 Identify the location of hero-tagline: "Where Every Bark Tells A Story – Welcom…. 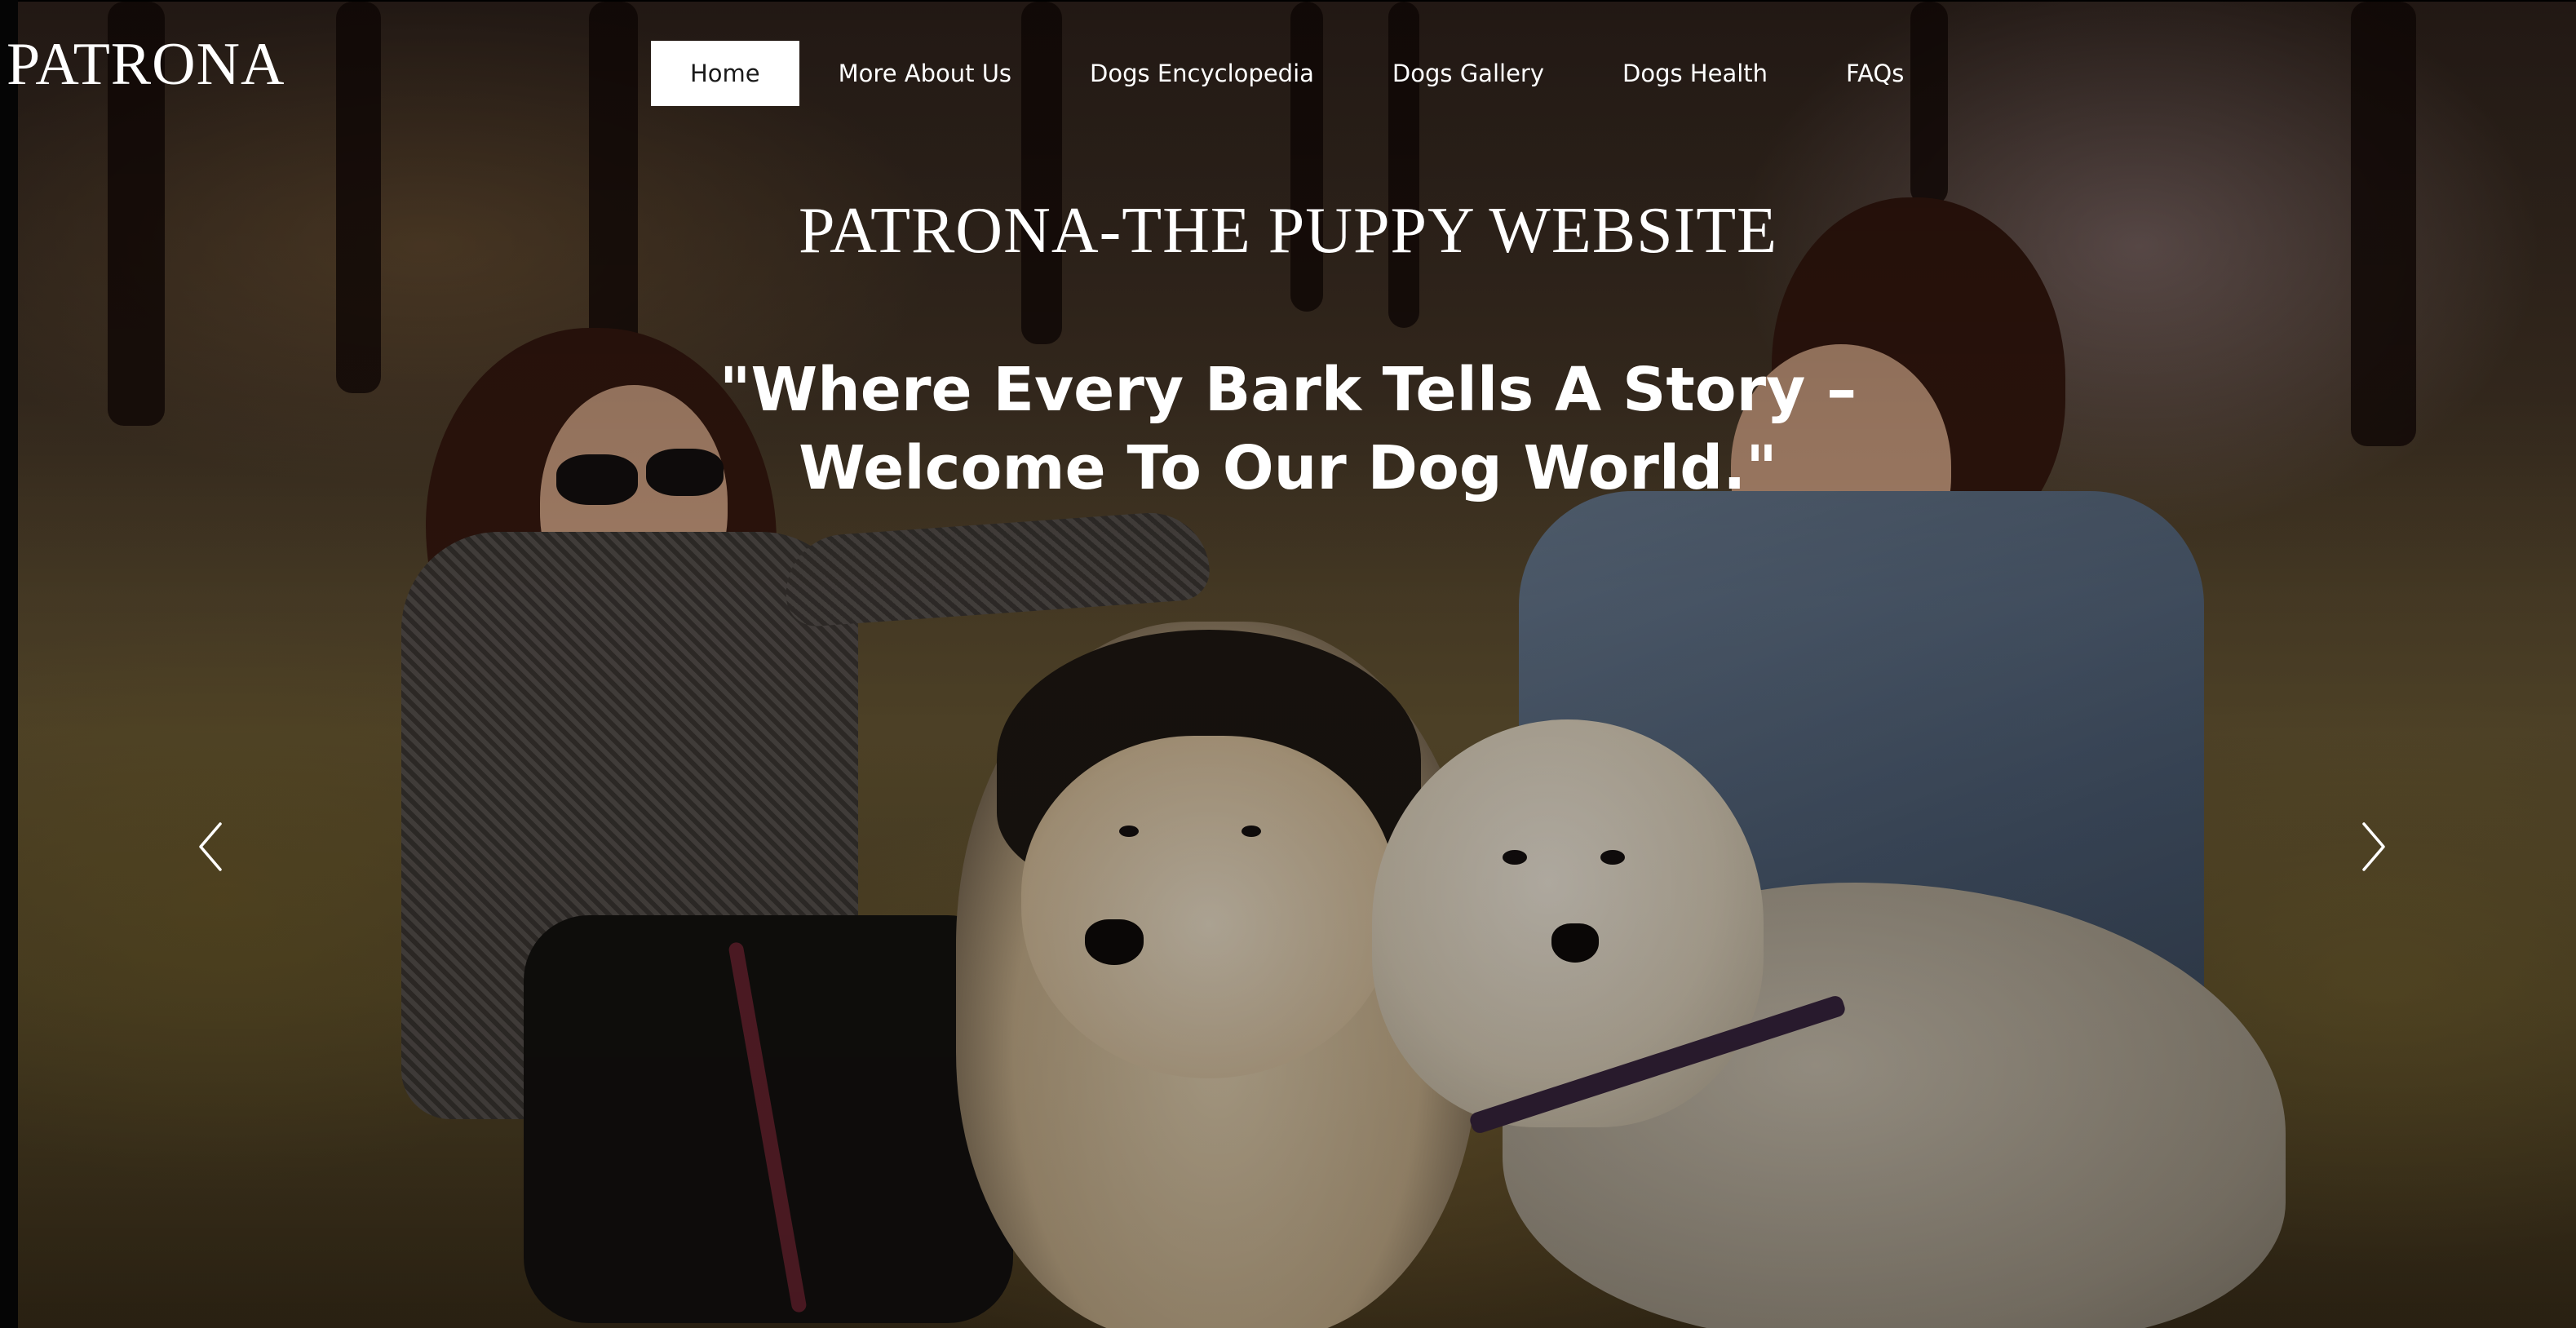
(1288, 429).